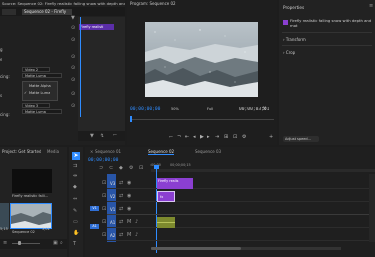 The width and height of the screenshot is (375, 257). I want to click on source-tab: Sequence 02 - Firefly, so click(47, 12).